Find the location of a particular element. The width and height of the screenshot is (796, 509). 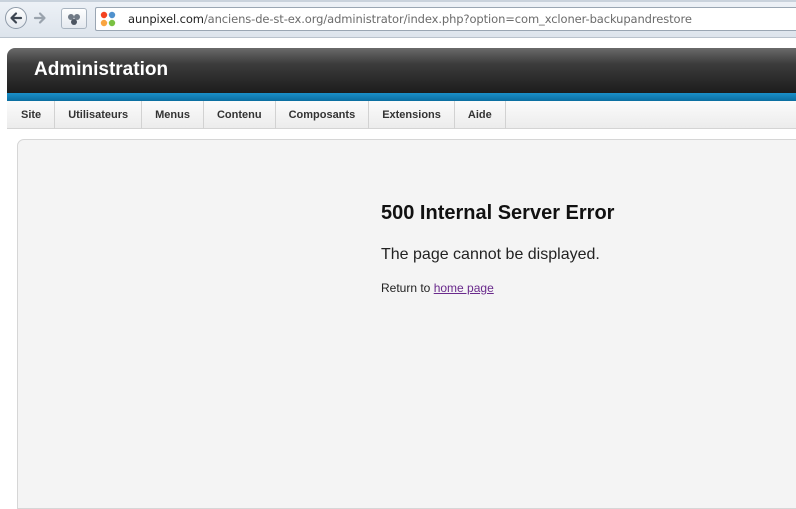

back-arrow-icon is located at coordinates (16, 18).